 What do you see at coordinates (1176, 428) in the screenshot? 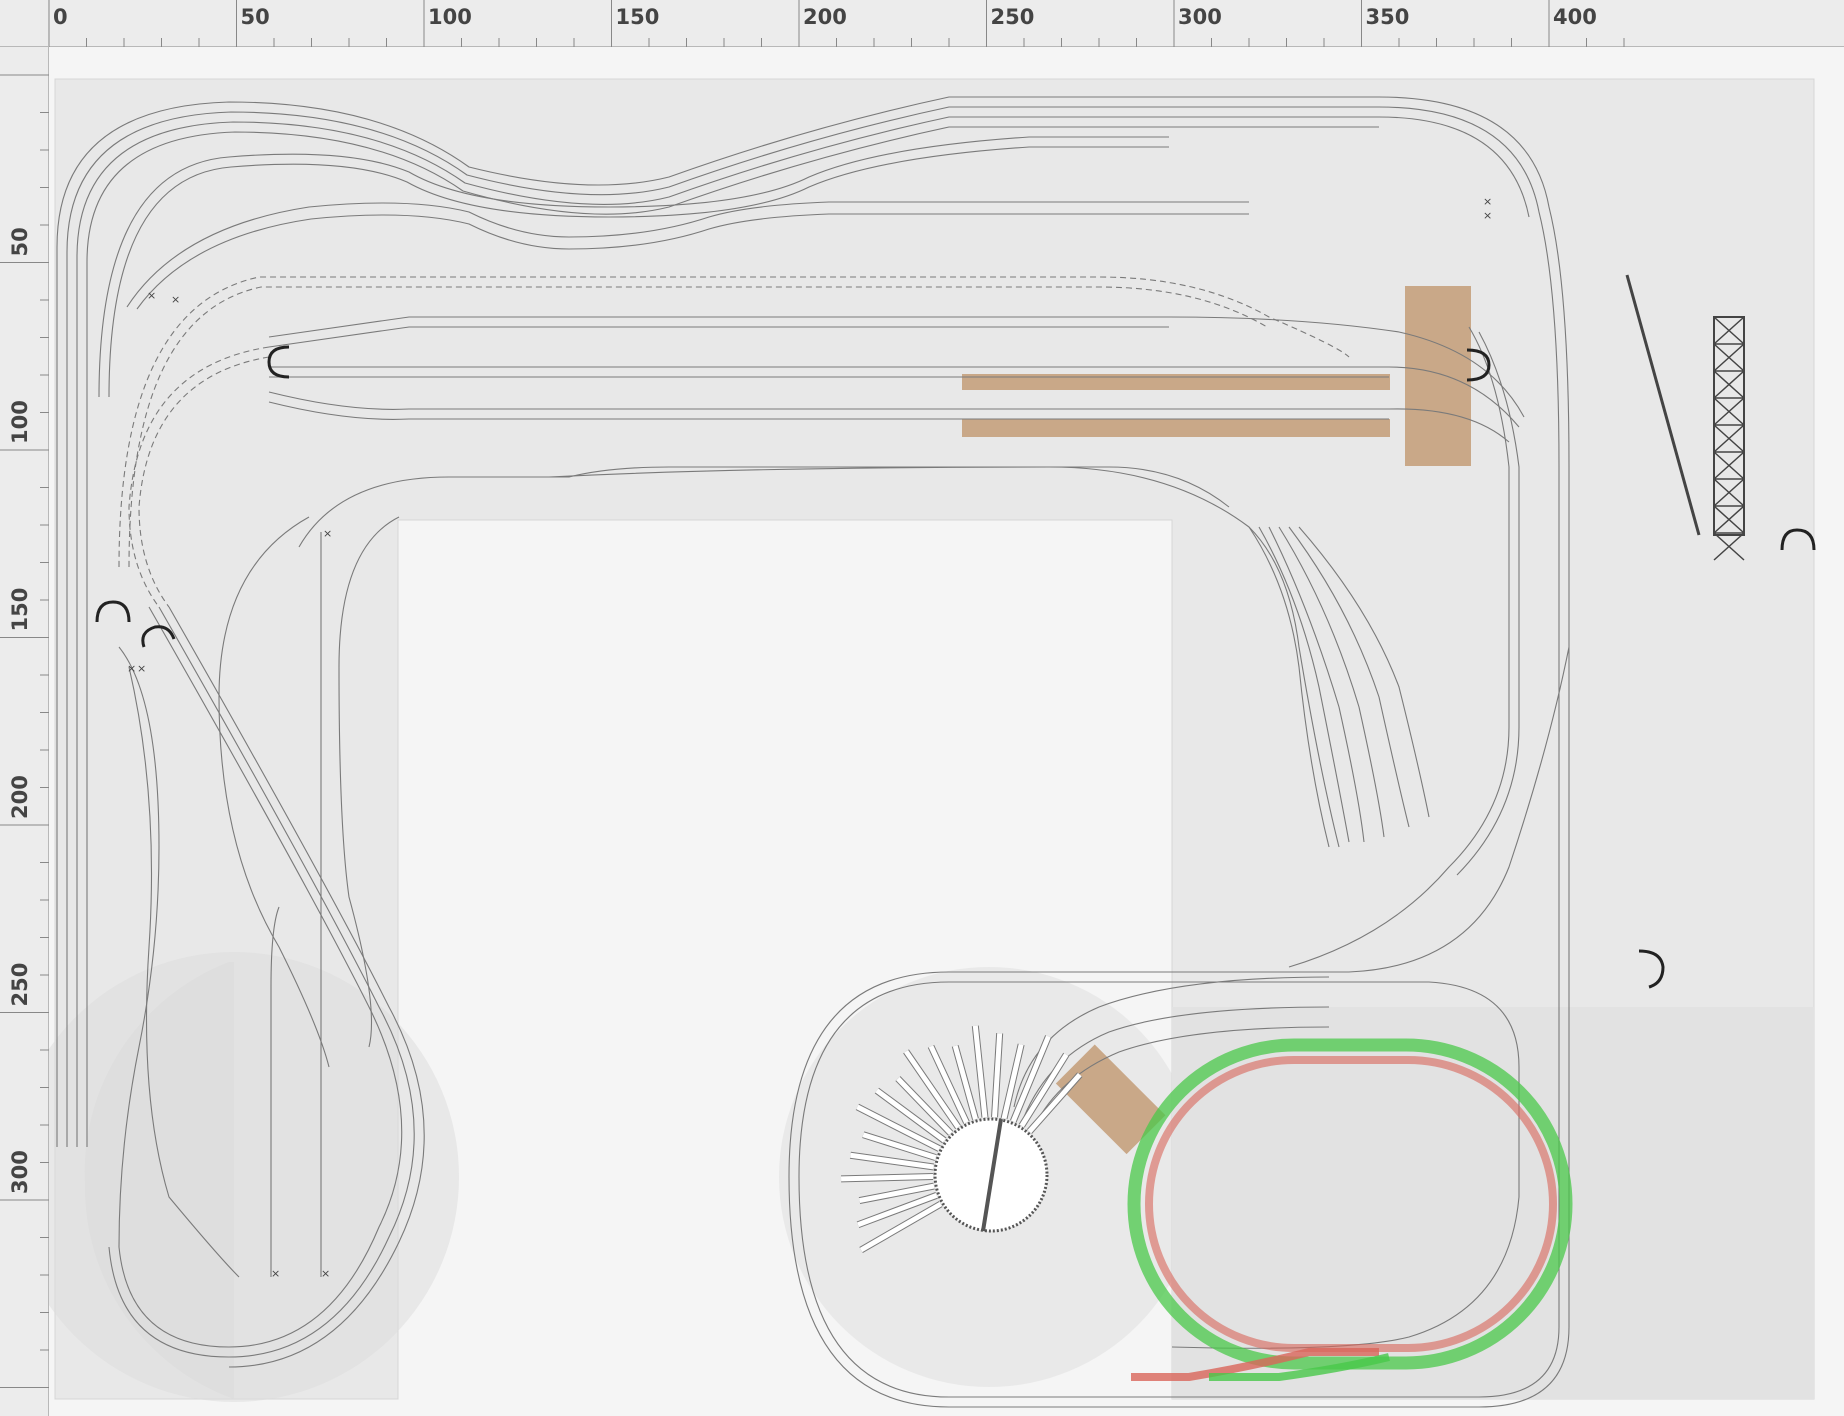
I see `station-platform-lower` at bounding box center [1176, 428].